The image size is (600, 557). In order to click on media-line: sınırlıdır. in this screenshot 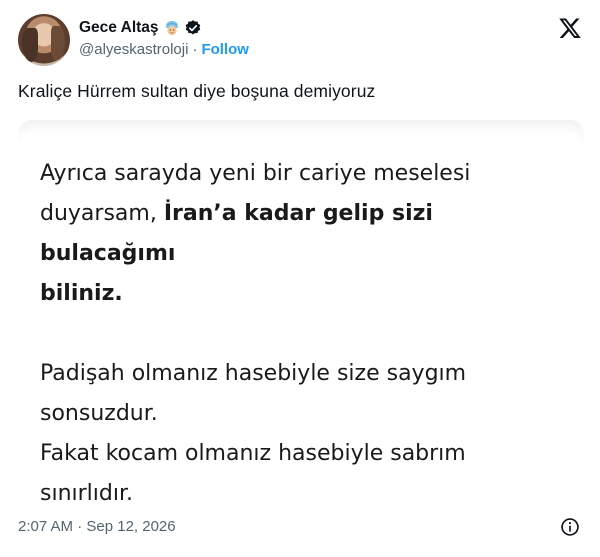, I will do `click(86, 493)`.